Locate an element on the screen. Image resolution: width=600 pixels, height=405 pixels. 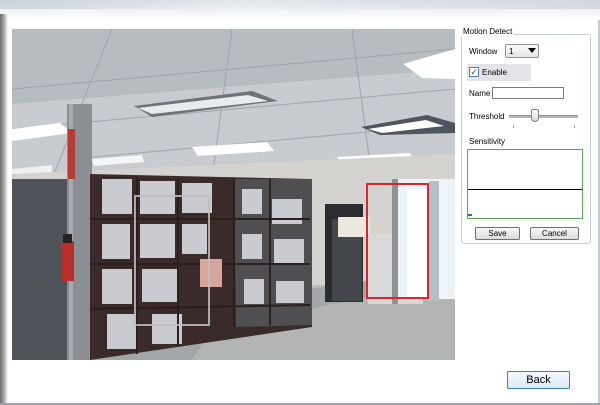
enable-label: Enable is located at coordinates (494, 72).